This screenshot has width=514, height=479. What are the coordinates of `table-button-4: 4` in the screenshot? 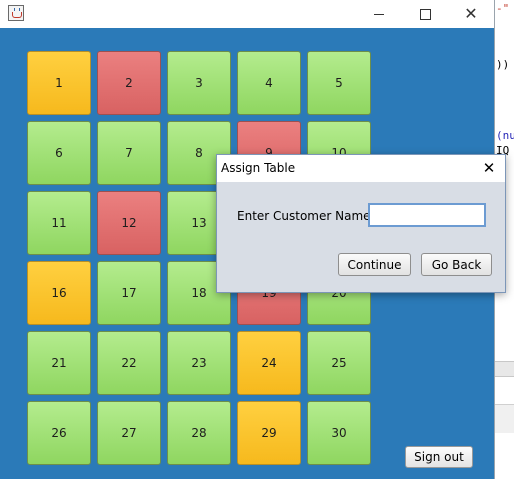 It's located at (269, 83).